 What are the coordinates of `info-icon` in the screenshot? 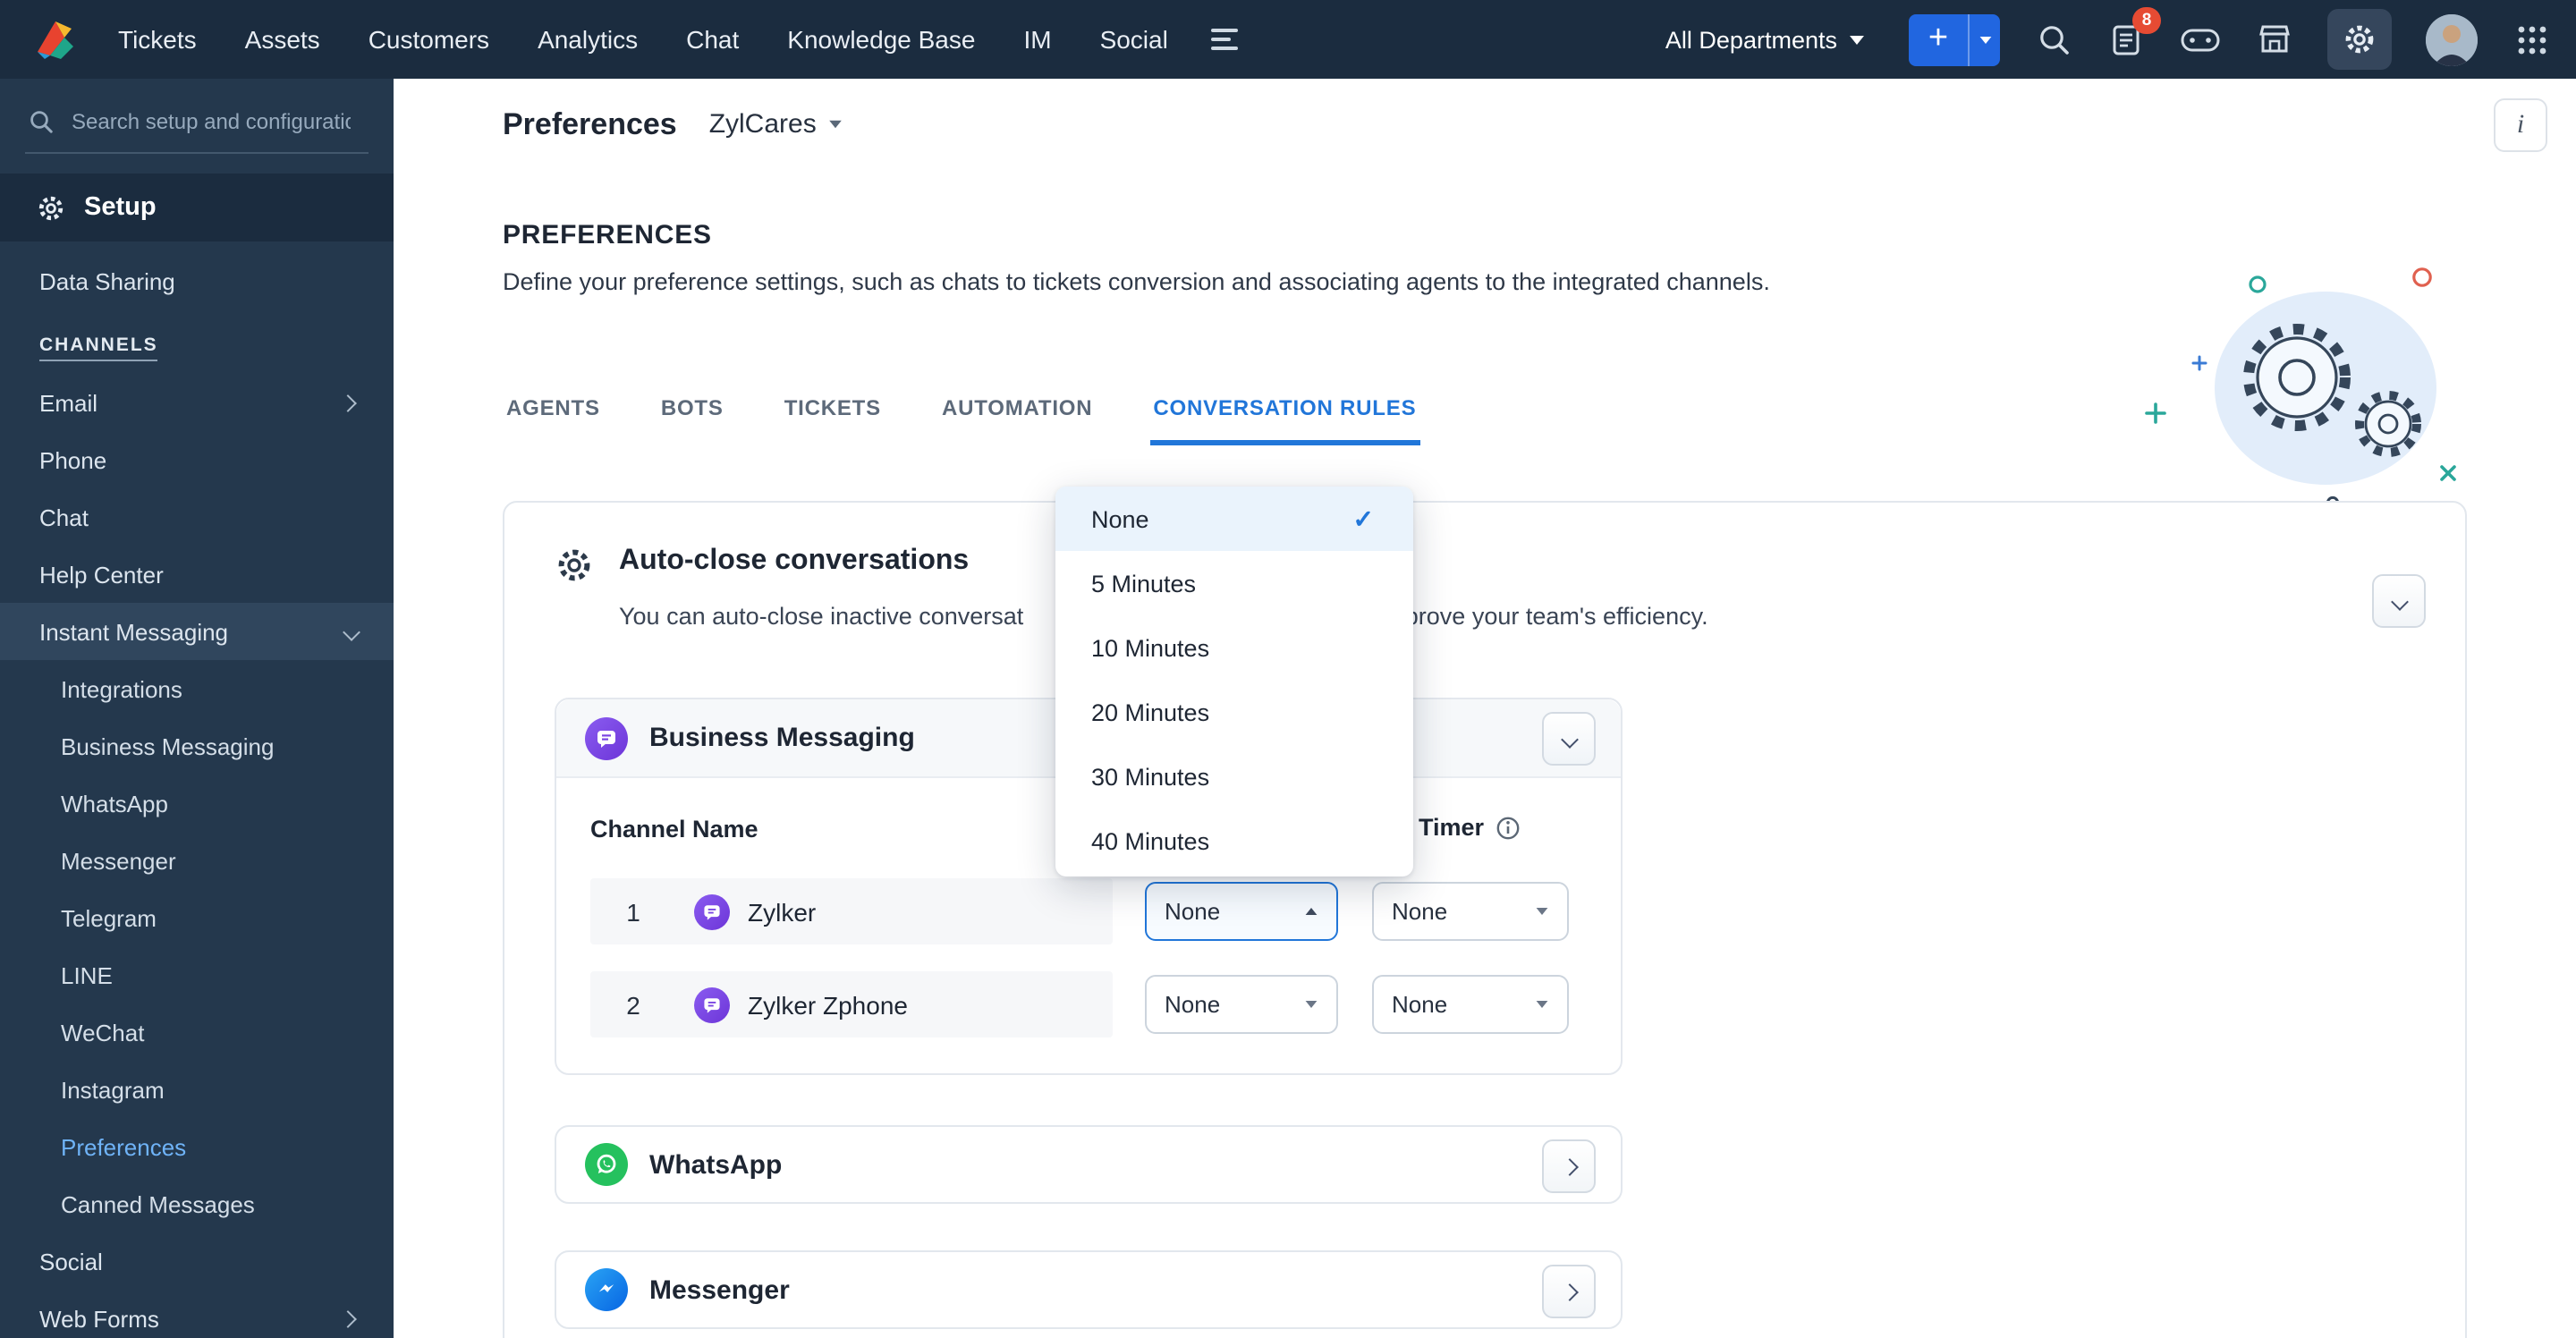 It's located at (1507, 827).